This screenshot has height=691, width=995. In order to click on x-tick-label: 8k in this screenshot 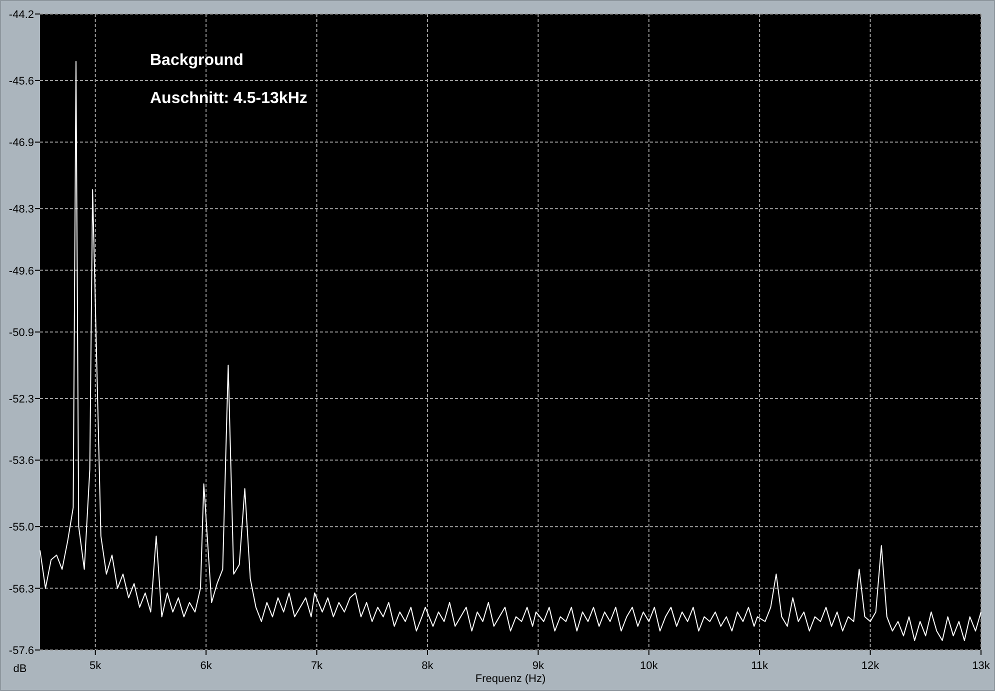, I will do `click(428, 666)`.